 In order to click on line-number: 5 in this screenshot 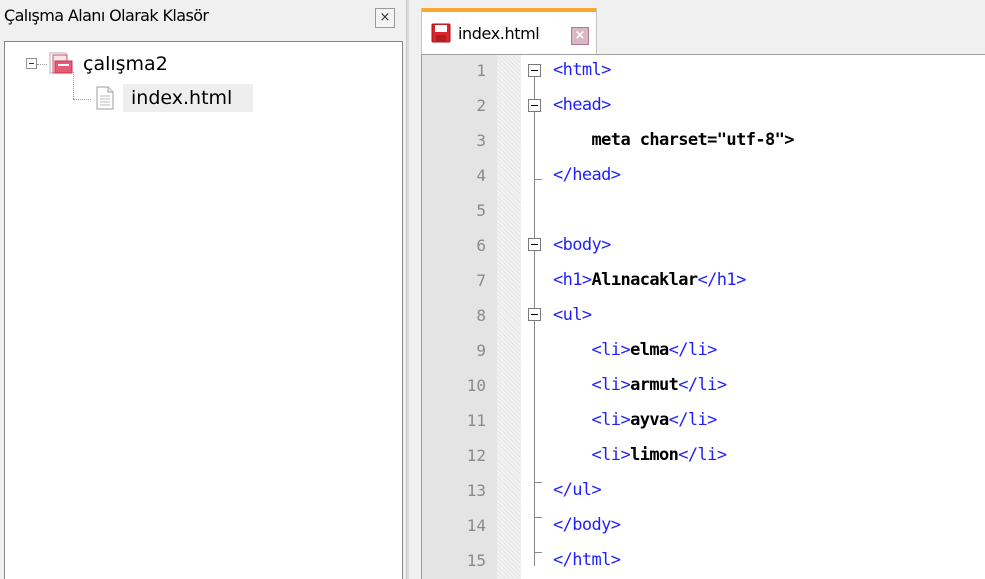, I will do `click(481, 210)`.